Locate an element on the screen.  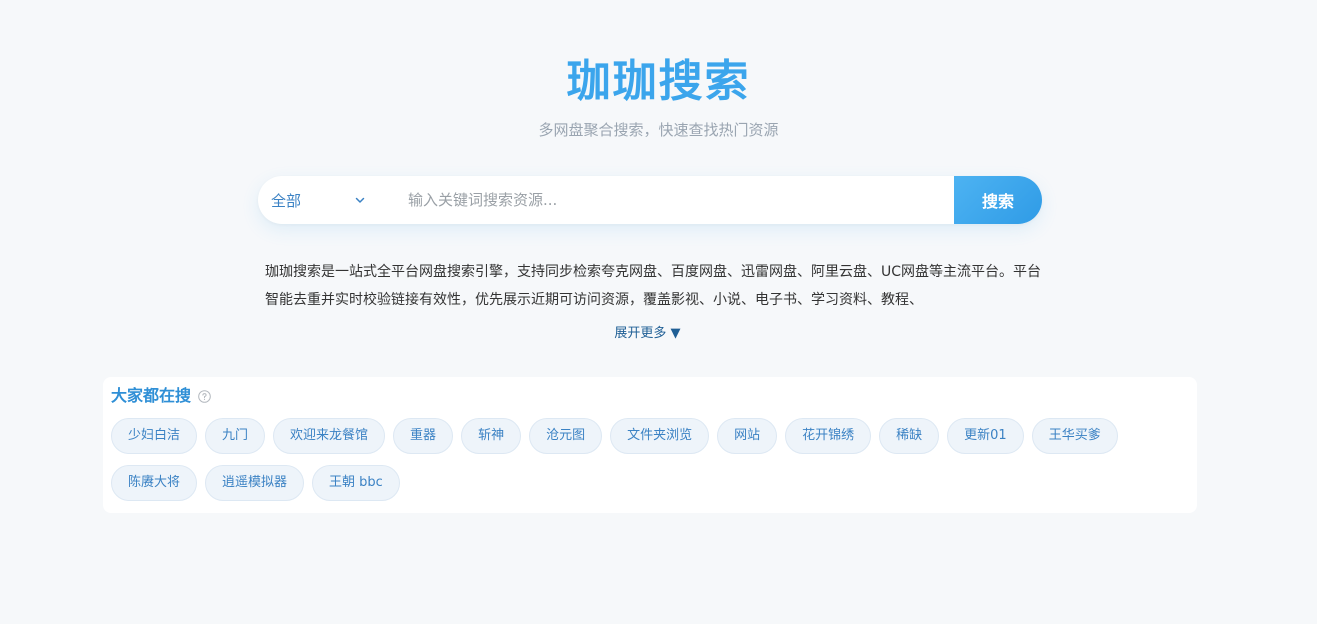
hot-tag: 沧元图 is located at coordinates (566, 436).